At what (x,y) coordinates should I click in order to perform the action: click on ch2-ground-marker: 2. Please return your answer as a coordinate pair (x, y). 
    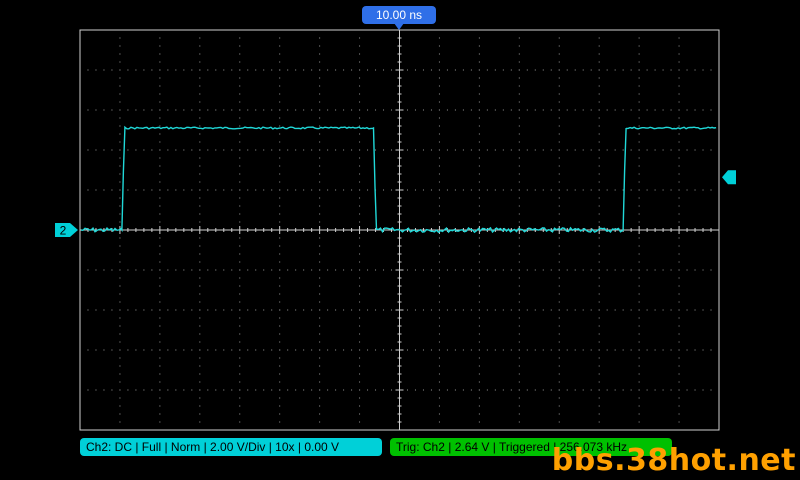
    Looking at the image, I should click on (66, 230).